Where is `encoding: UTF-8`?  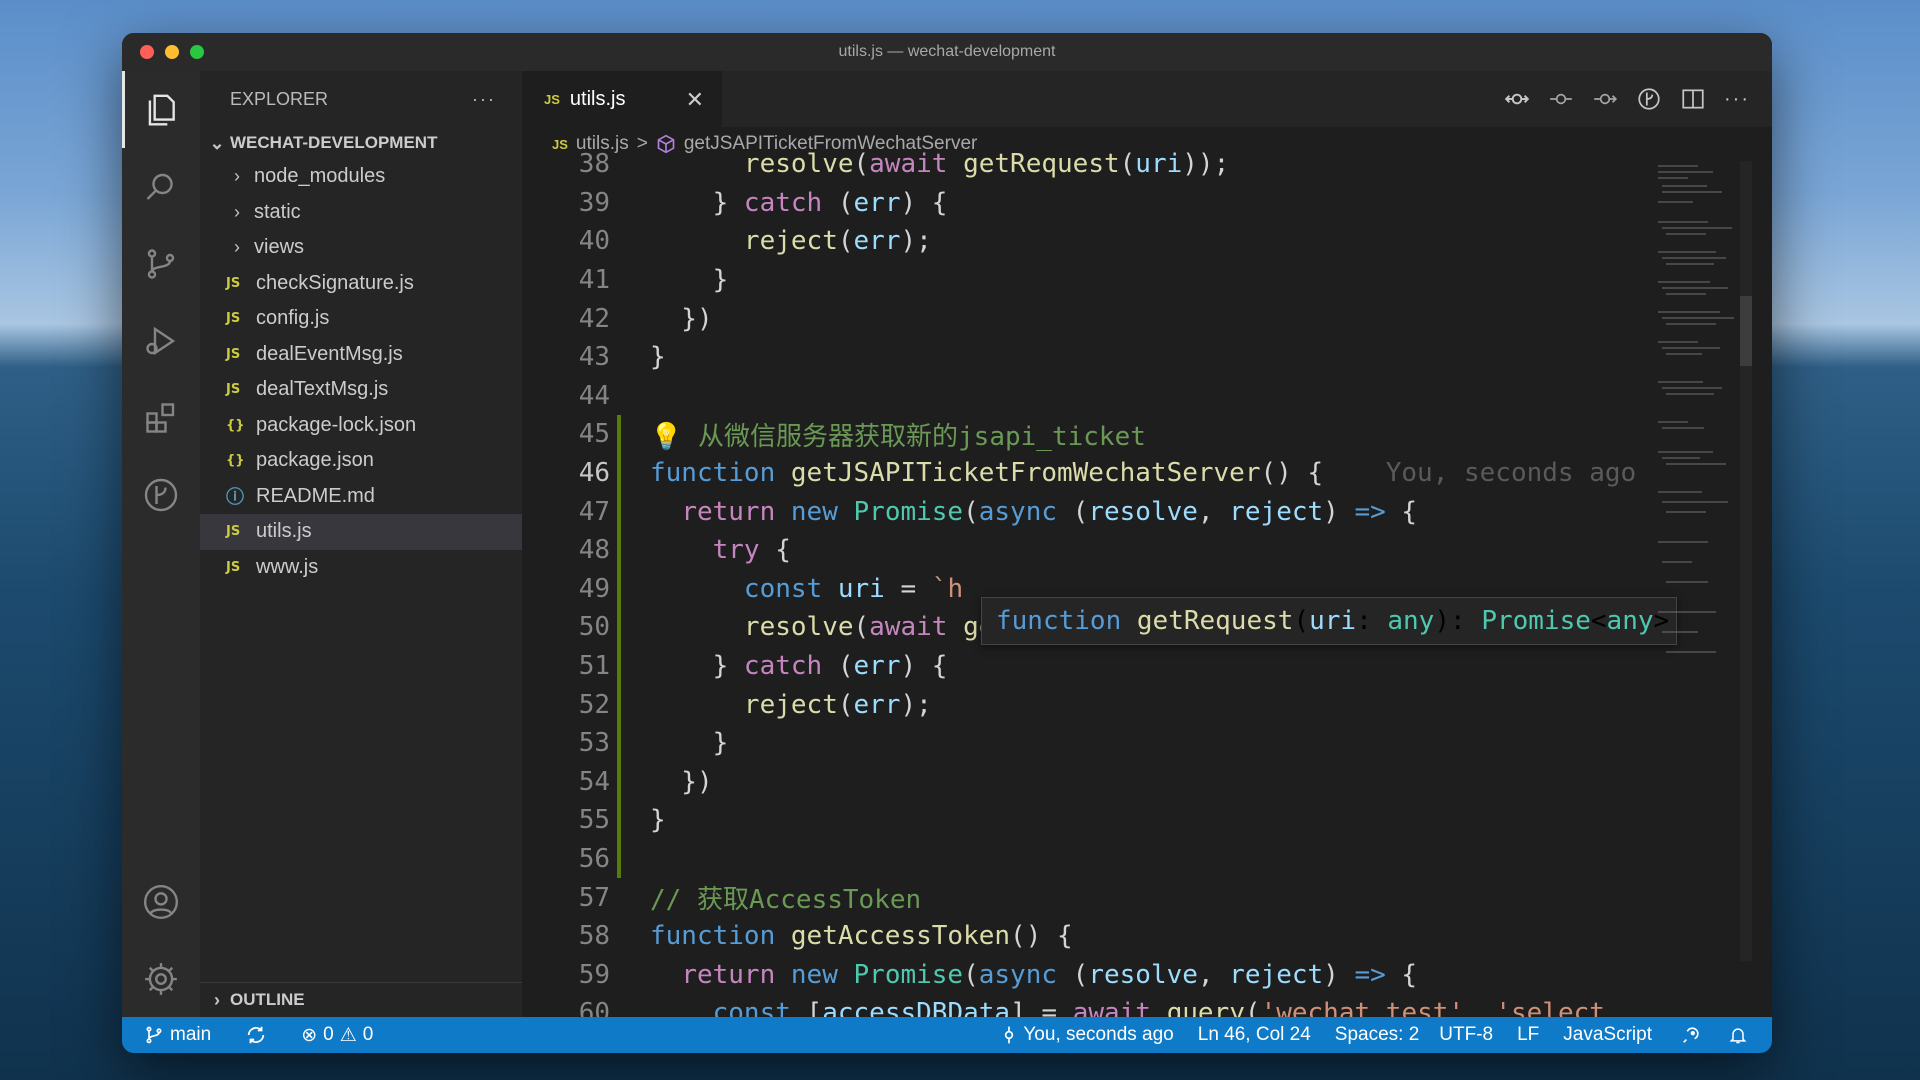 encoding: UTF-8 is located at coordinates (1466, 1035).